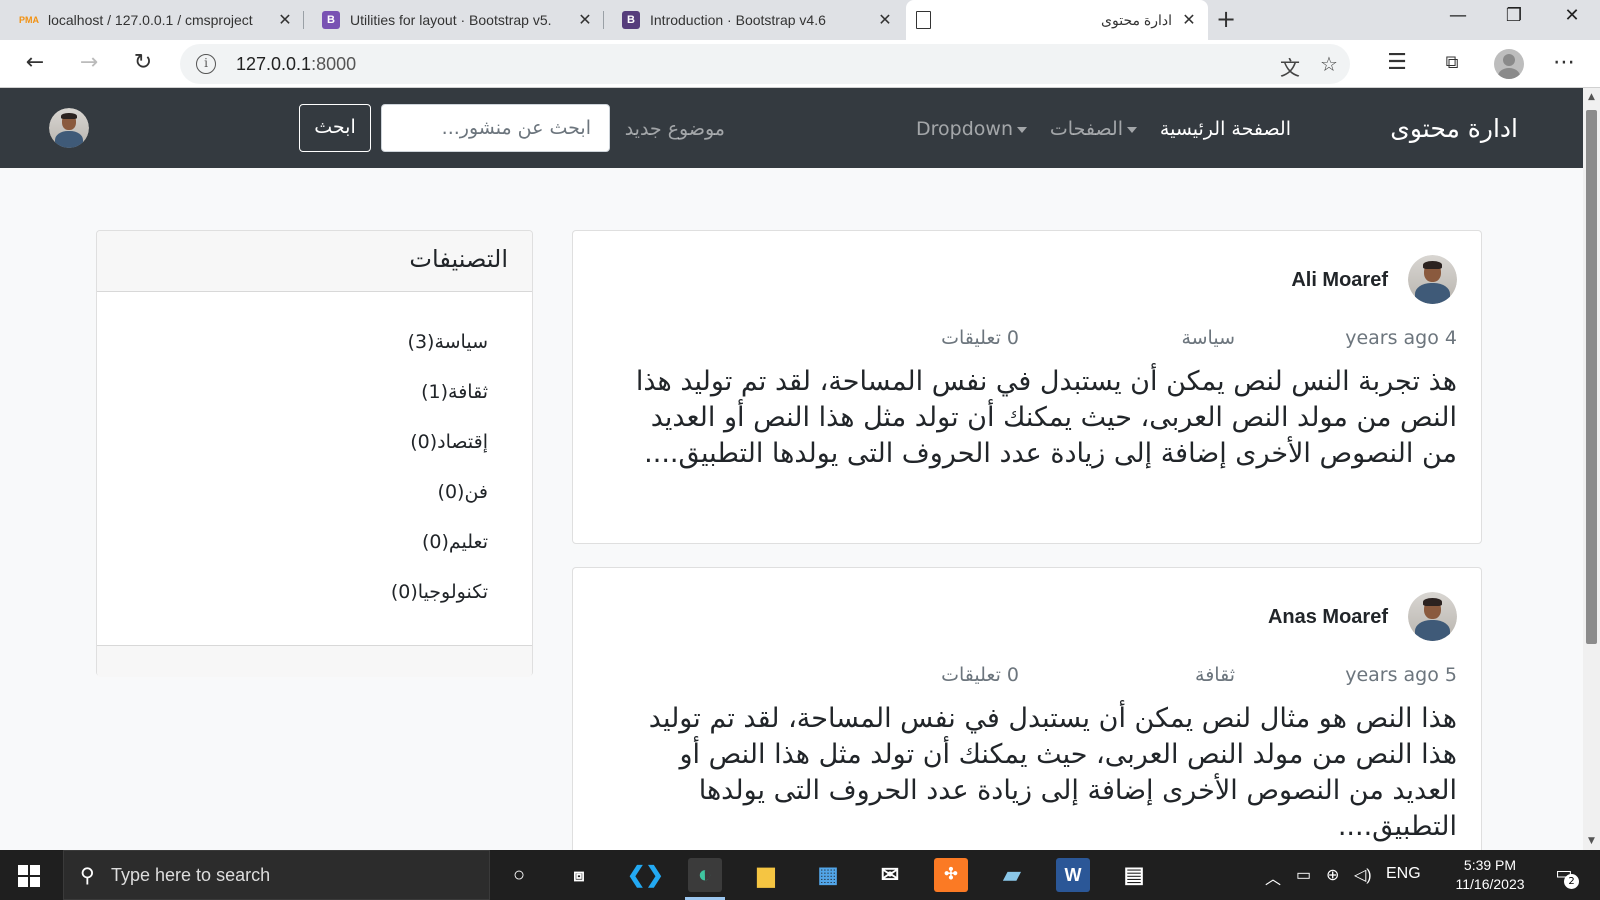 The height and width of the screenshot is (900, 1600). Describe the element at coordinates (1458, 17) in the screenshot. I see `minimize-window-button: —` at that location.